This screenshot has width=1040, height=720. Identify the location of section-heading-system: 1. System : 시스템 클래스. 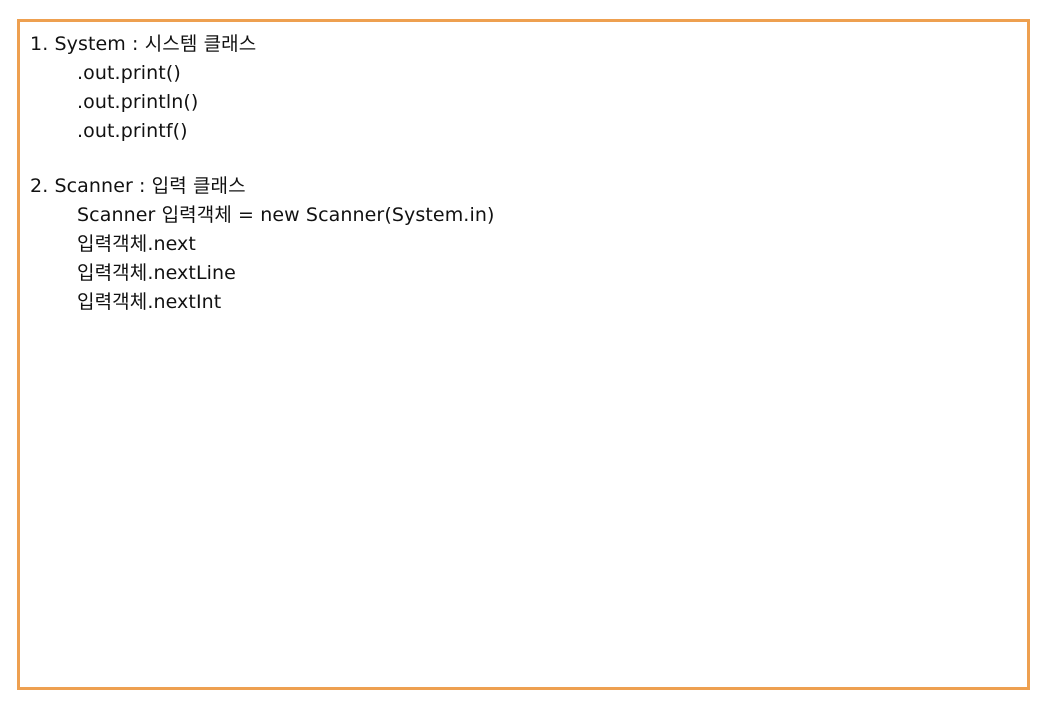
(143, 44).